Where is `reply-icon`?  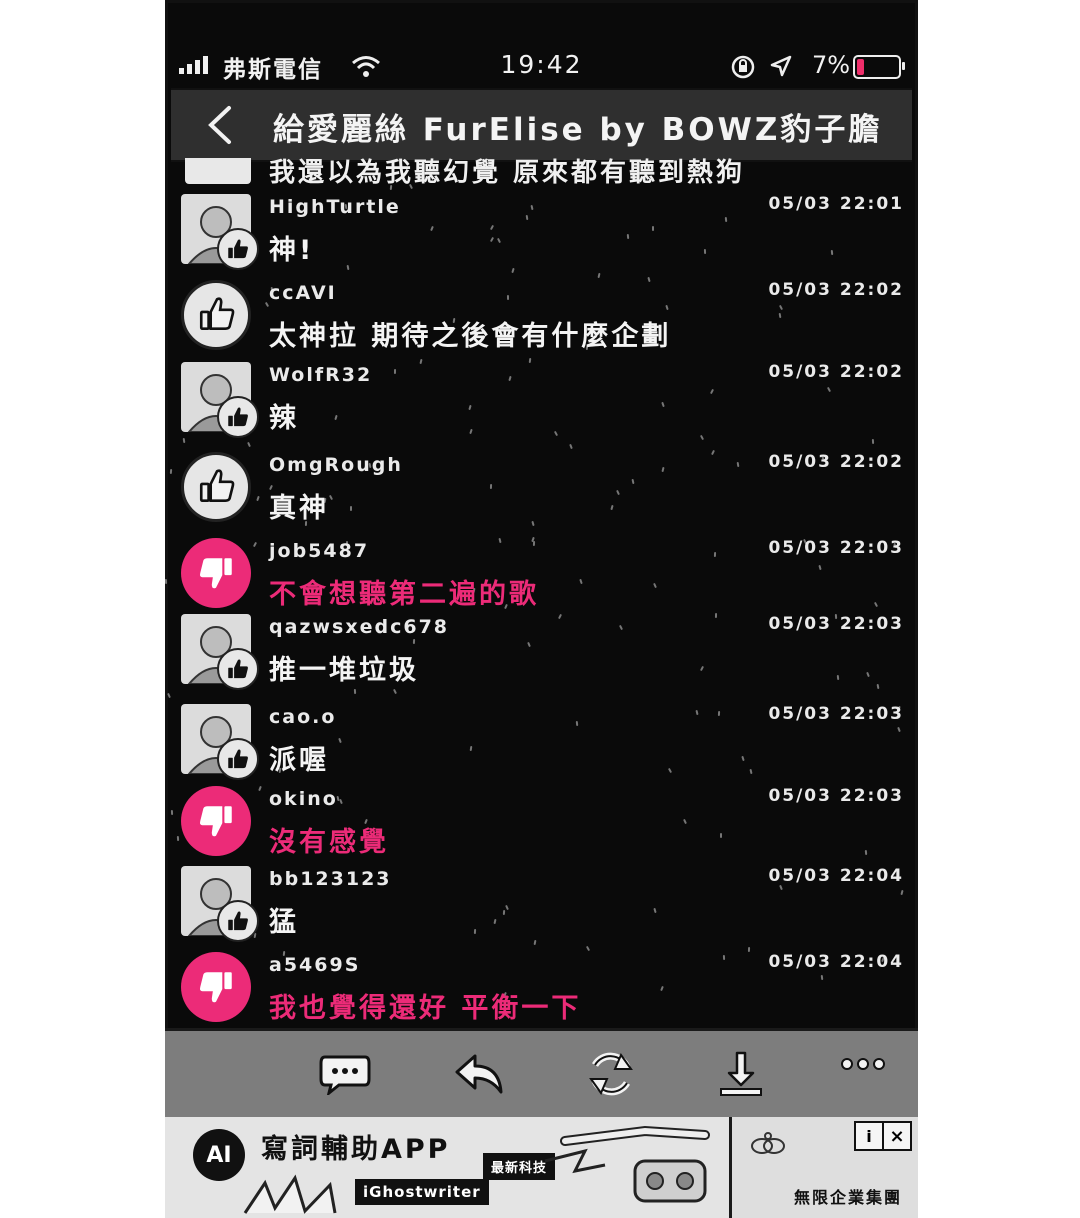
reply-icon is located at coordinates (479, 1074).